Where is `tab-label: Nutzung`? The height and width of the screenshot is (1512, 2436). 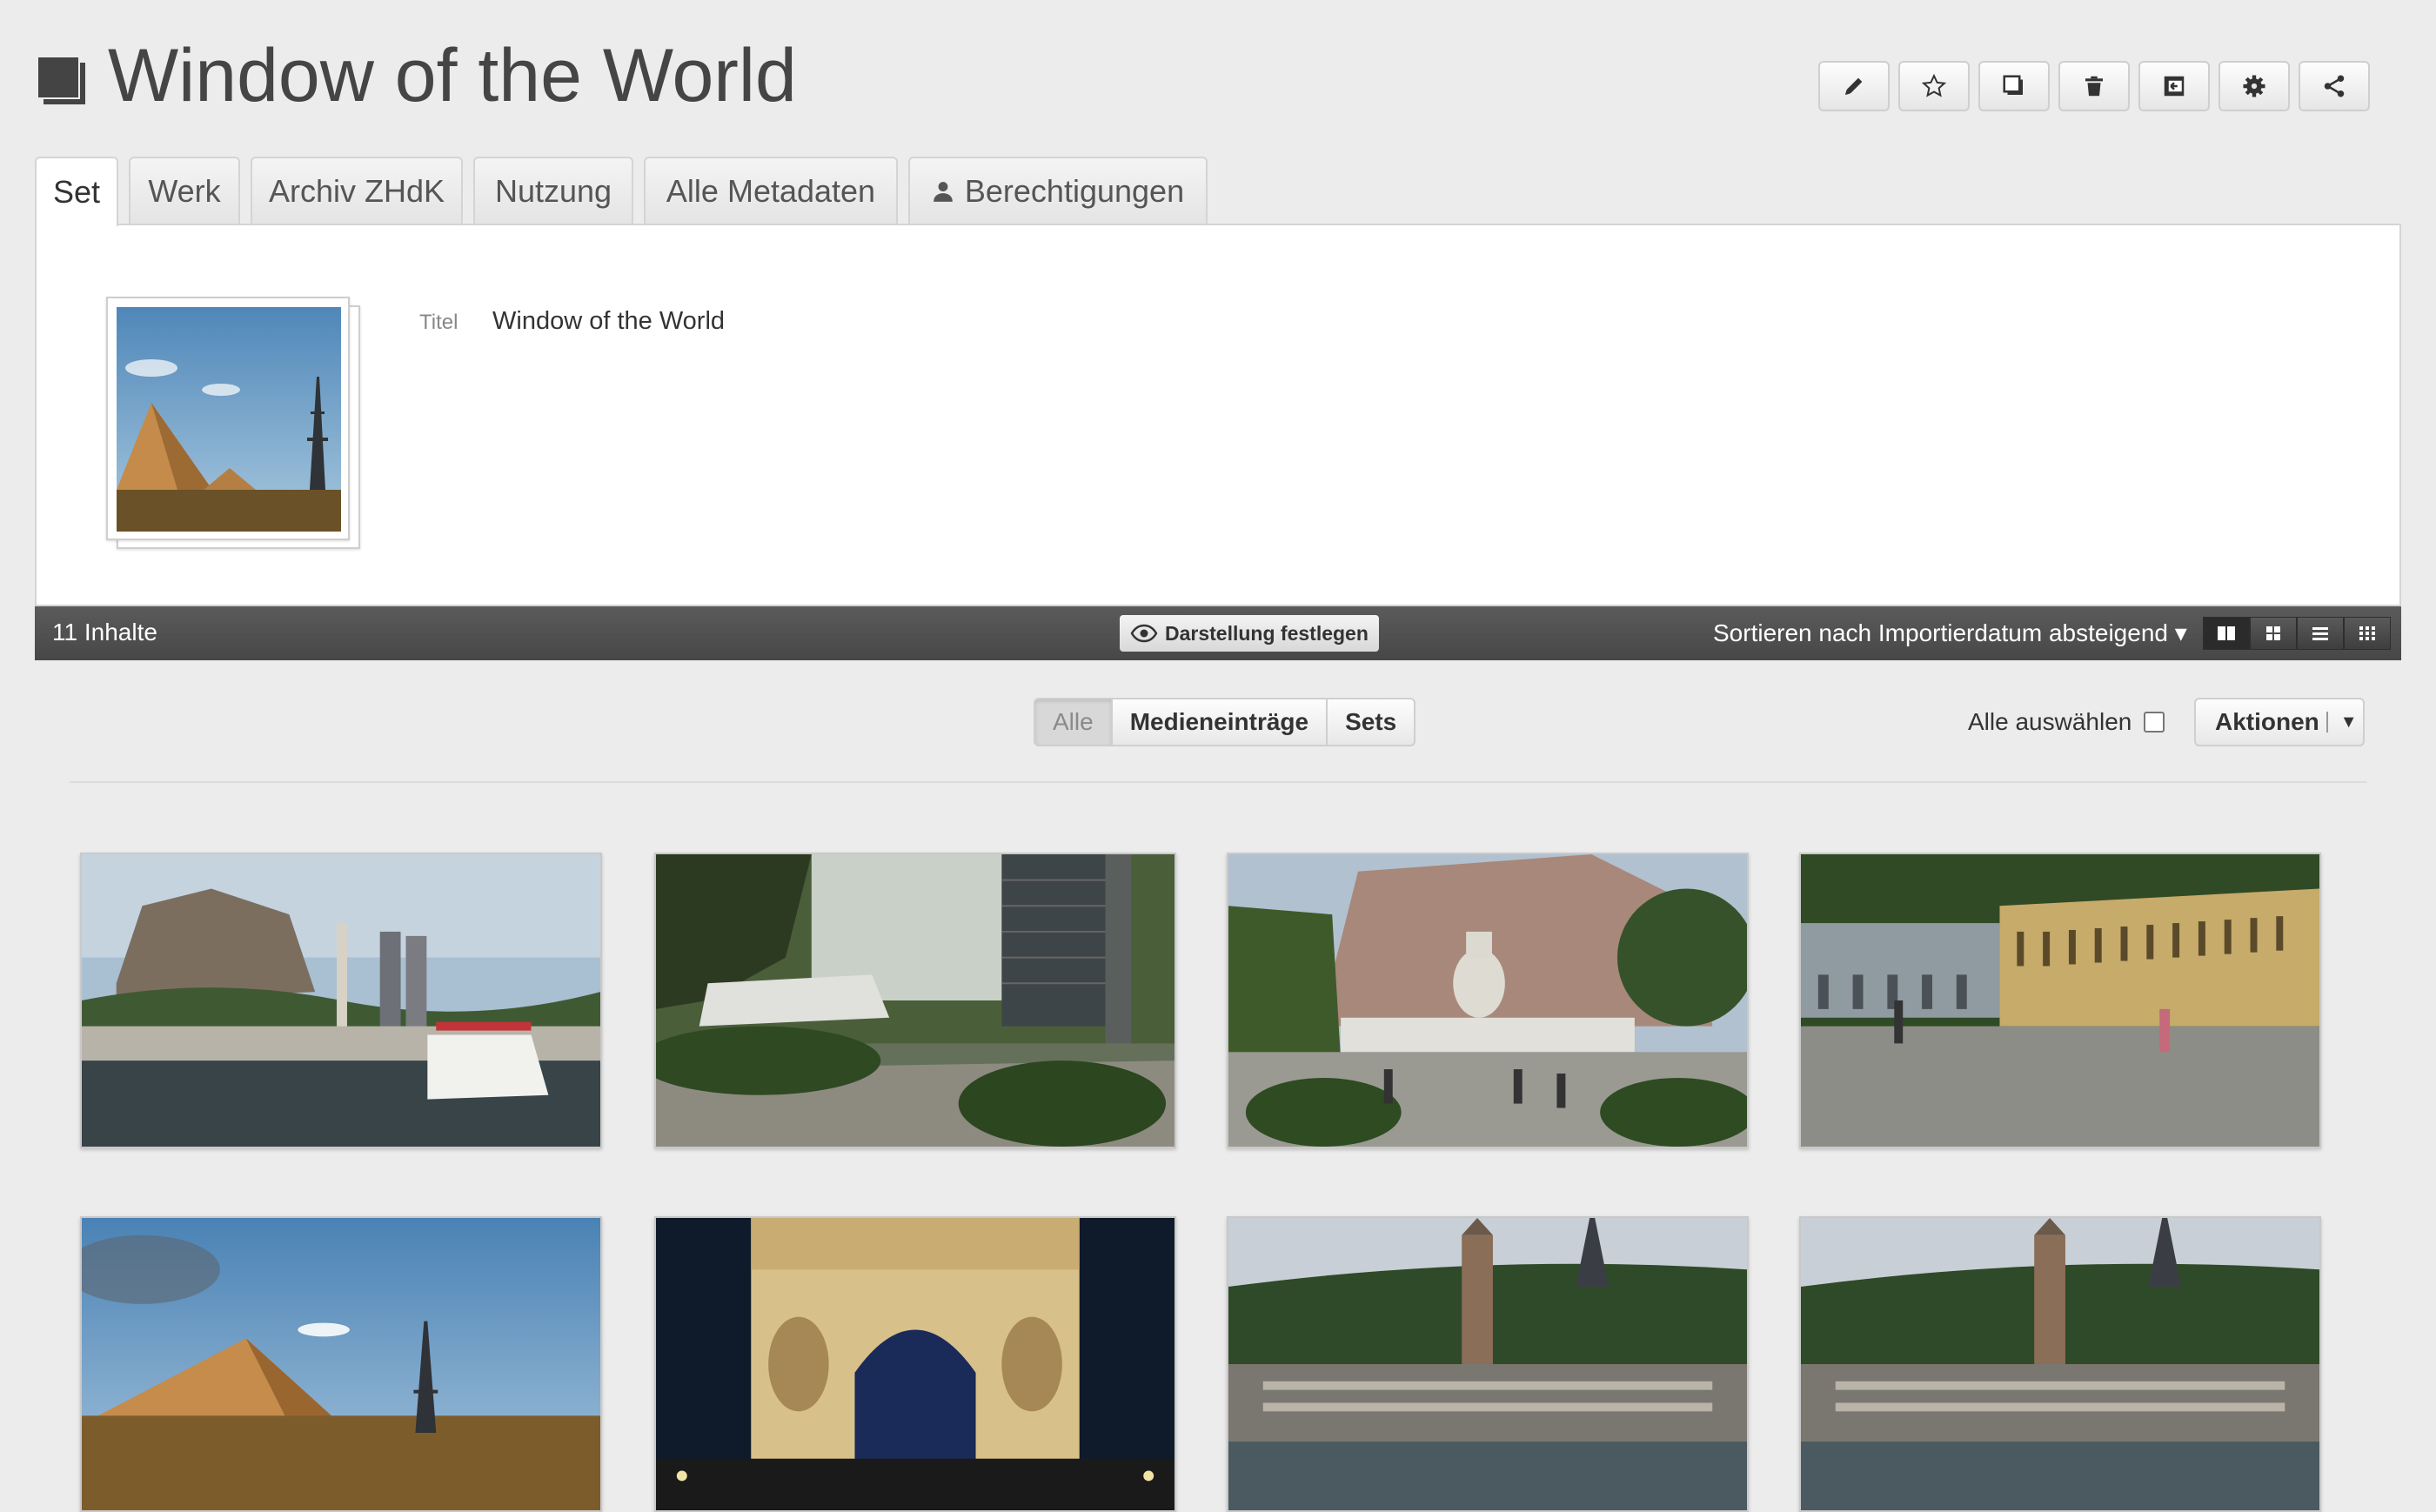
tab-label: Nutzung is located at coordinates (553, 191).